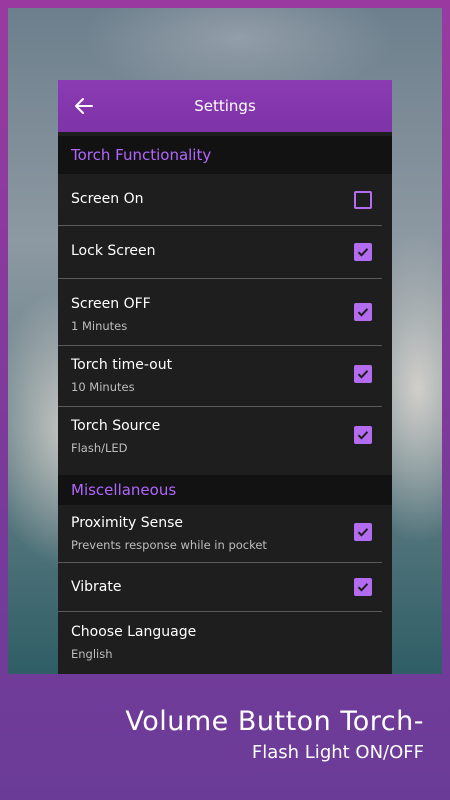 This screenshot has width=450, height=800. I want to click on setting-subtitle: 10 Minutes, so click(103, 387).